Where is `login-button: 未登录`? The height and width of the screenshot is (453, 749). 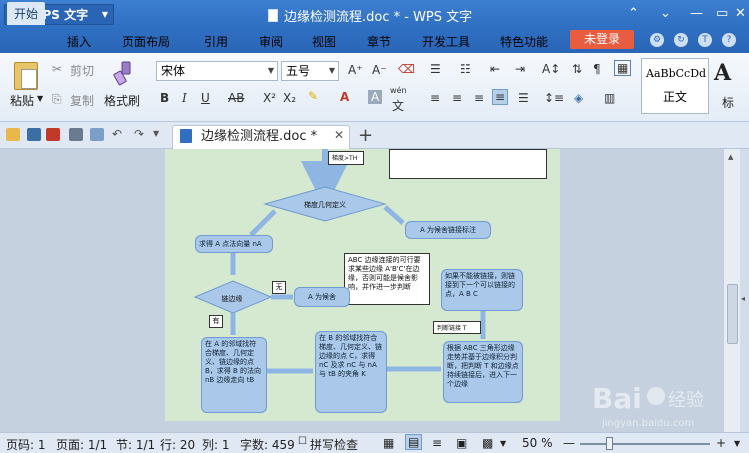
login-button: 未登录 is located at coordinates (602, 39).